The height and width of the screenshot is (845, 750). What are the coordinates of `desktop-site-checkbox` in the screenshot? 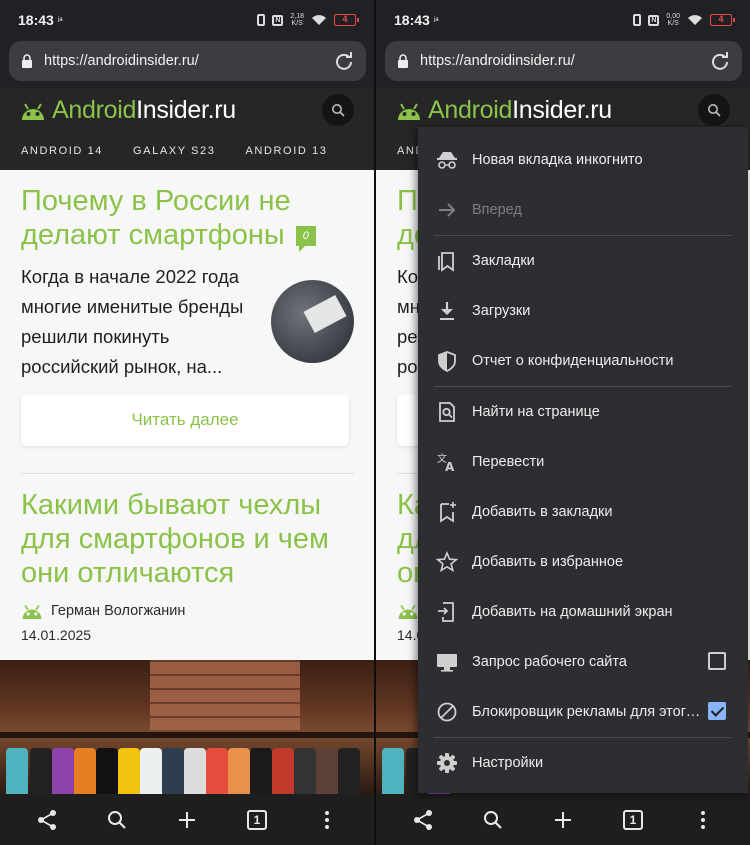 It's located at (717, 661).